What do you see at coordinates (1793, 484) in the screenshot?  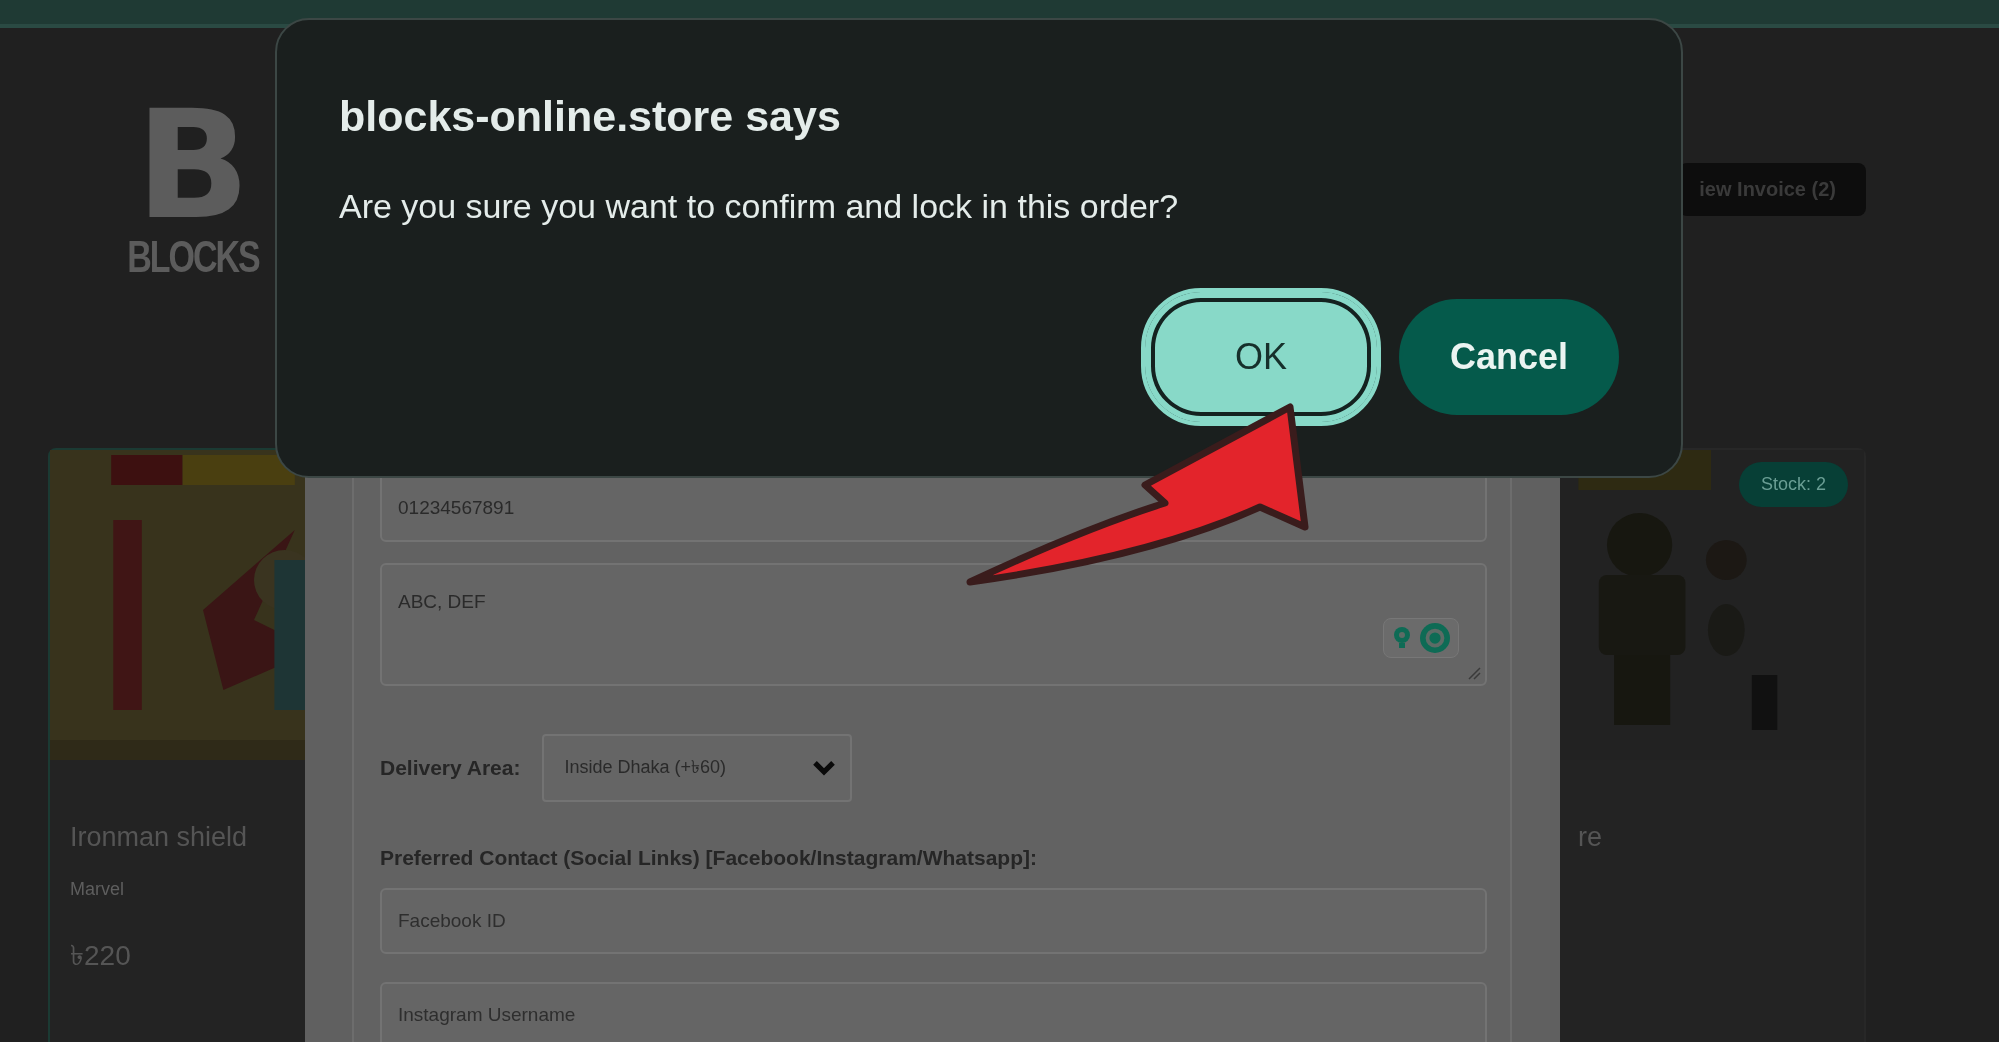 I see `stock-badge: Stock: 2` at bounding box center [1793, 484].